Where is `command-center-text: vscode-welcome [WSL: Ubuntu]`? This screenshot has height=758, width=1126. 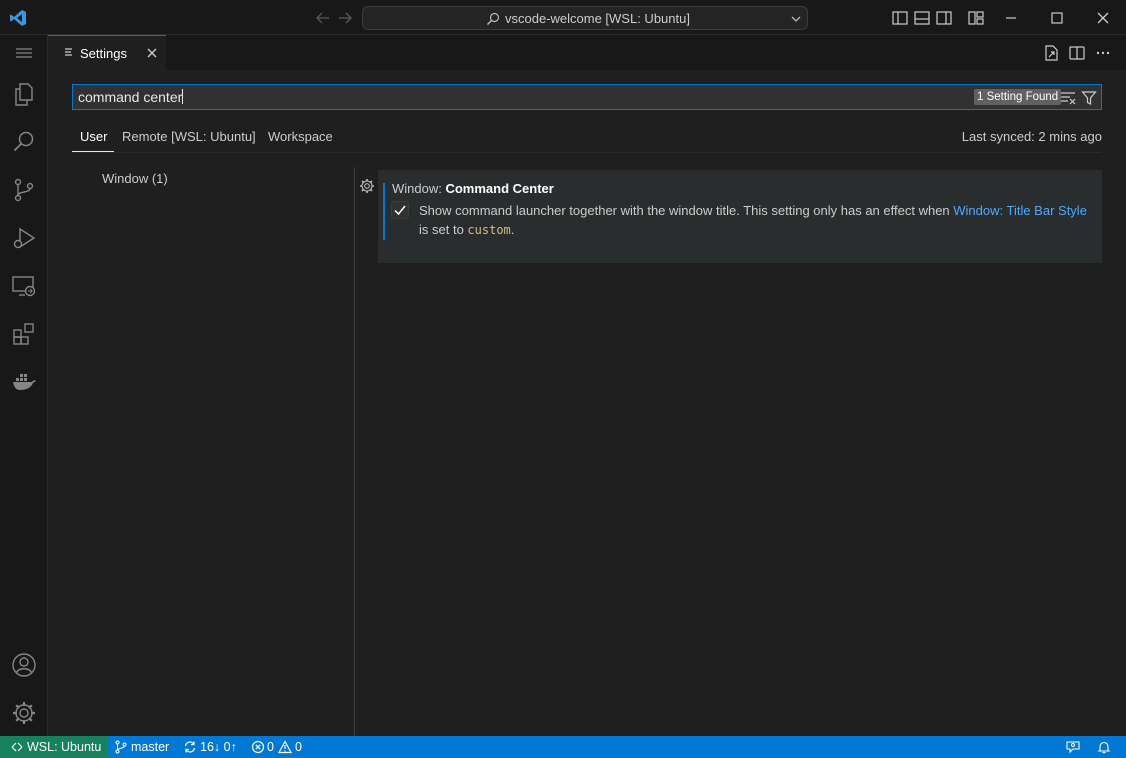 command-center-text: vscode-welcome [WSL: Ubuntu] is located at coordinates (597, 18).